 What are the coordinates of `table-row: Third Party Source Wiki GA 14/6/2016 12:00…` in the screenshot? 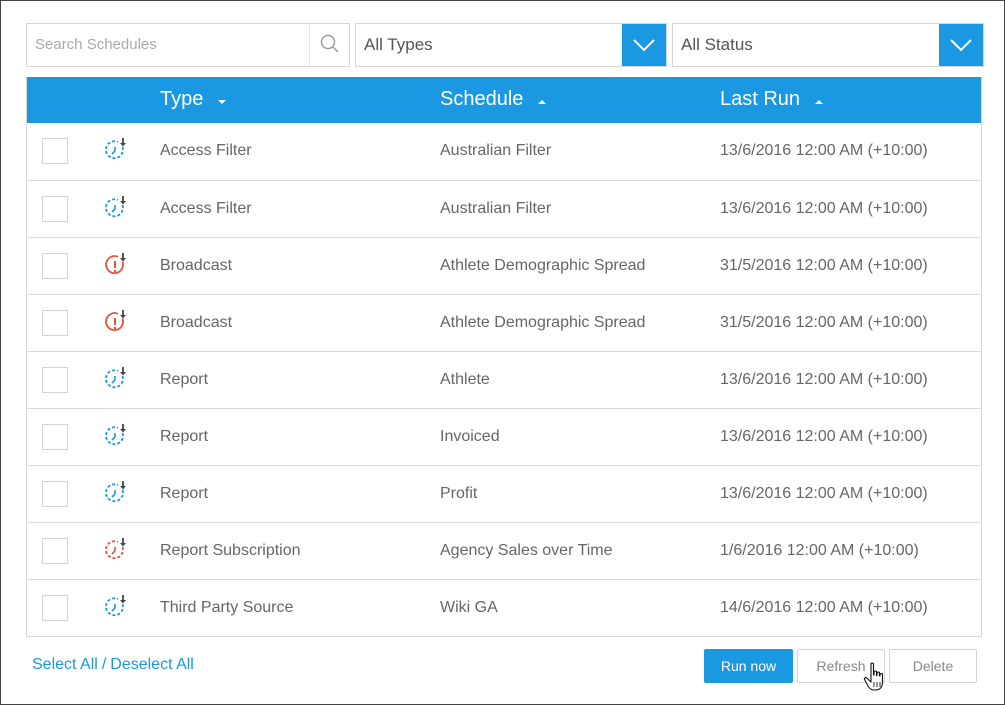 It's located at (504, 607).